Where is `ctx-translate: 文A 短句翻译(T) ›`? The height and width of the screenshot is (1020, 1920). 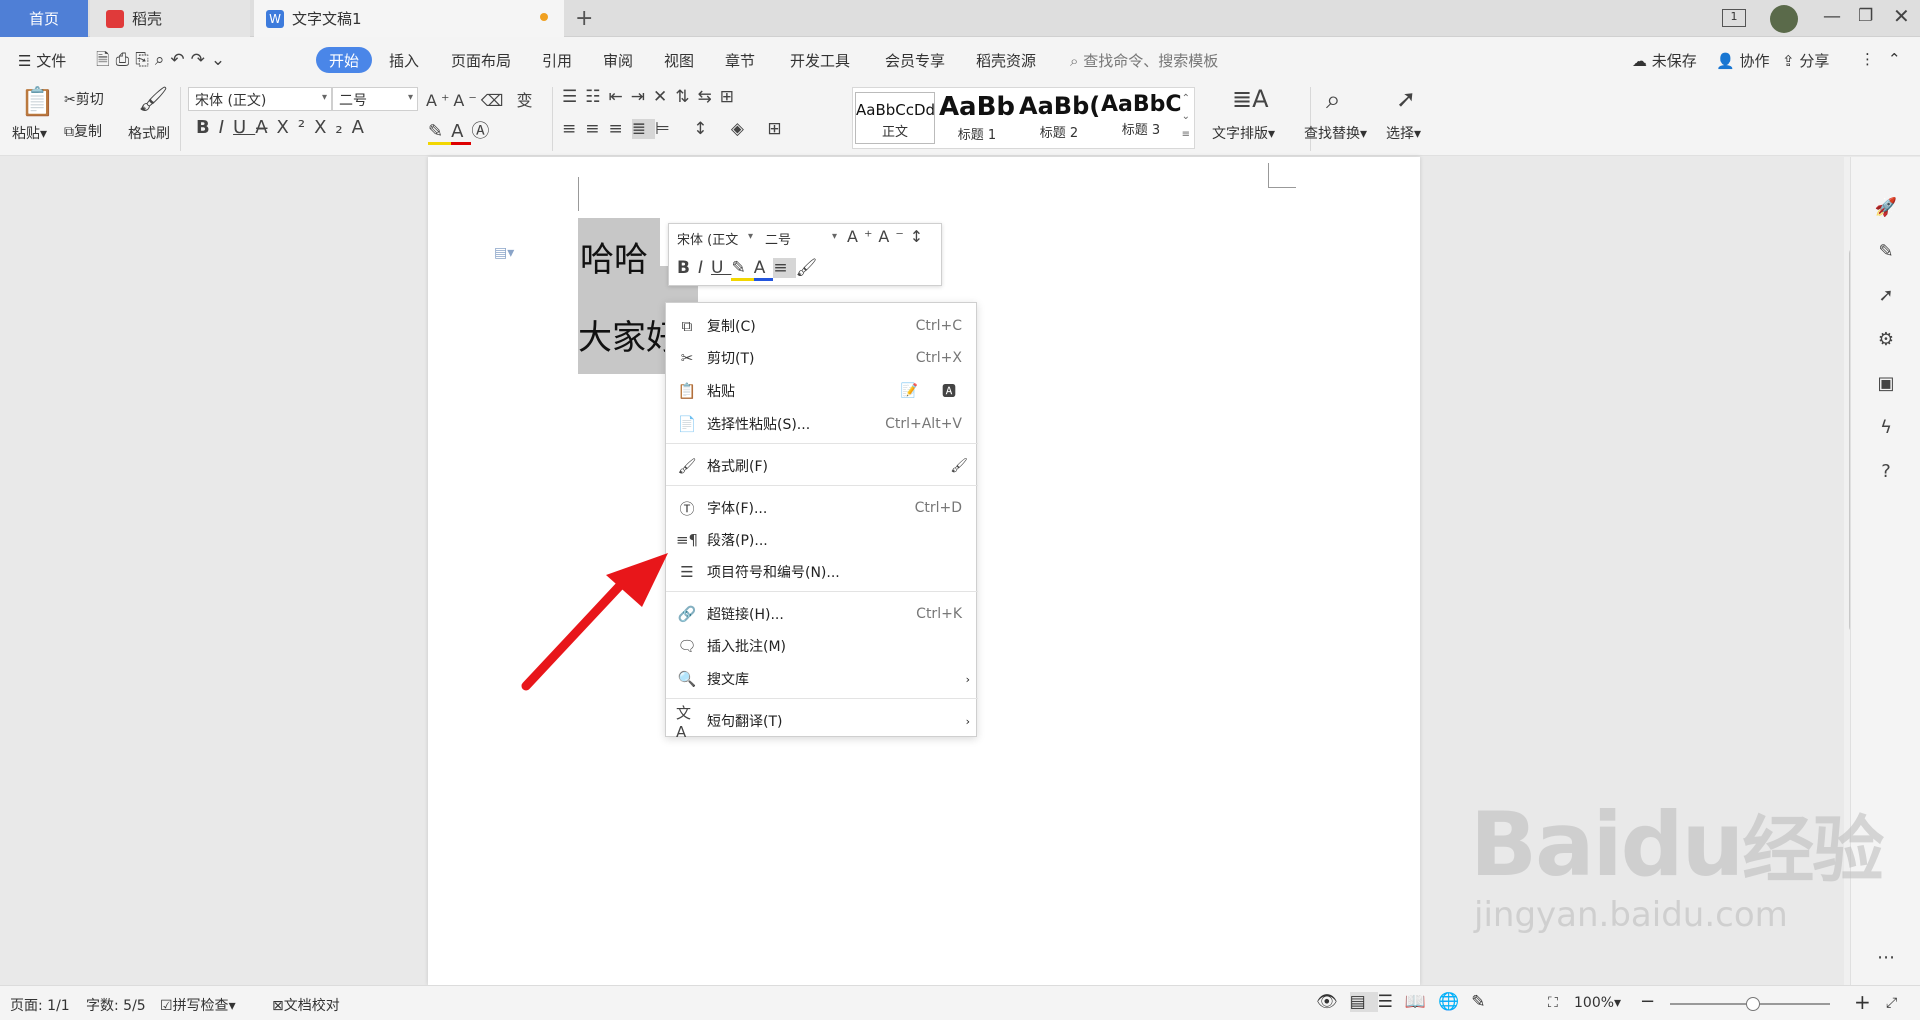 ctx-translate: 文A 短句翻译(T) › is located at coordinates (822, 722).